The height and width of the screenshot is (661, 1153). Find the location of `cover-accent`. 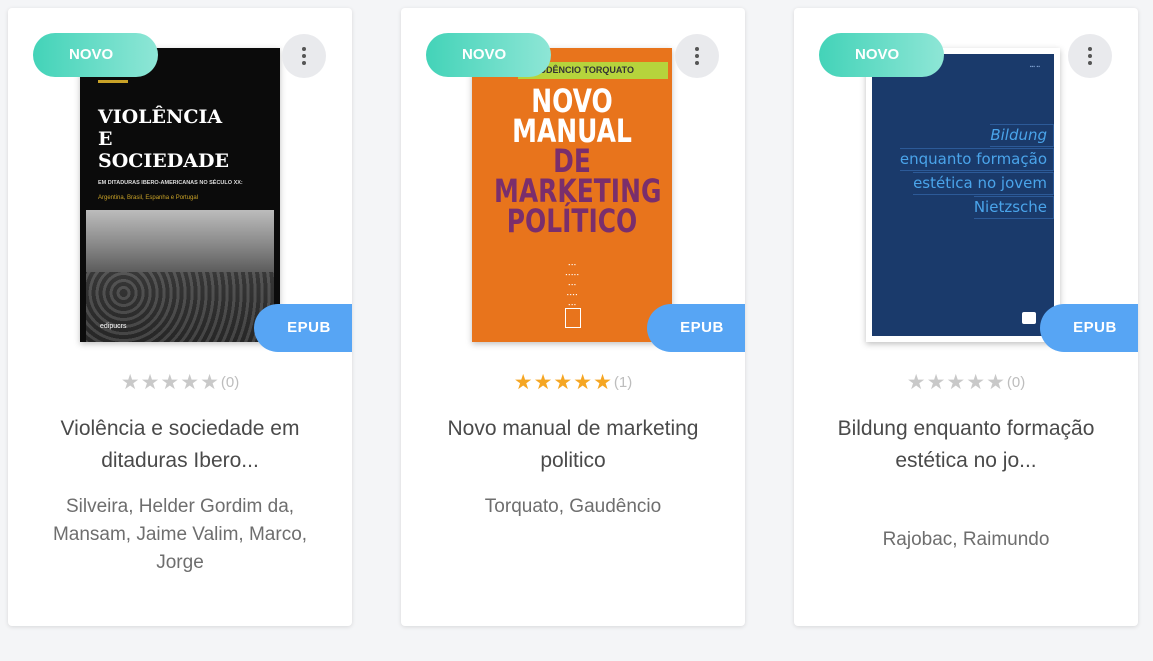

cover-accent is located at coordinates (113, 81).